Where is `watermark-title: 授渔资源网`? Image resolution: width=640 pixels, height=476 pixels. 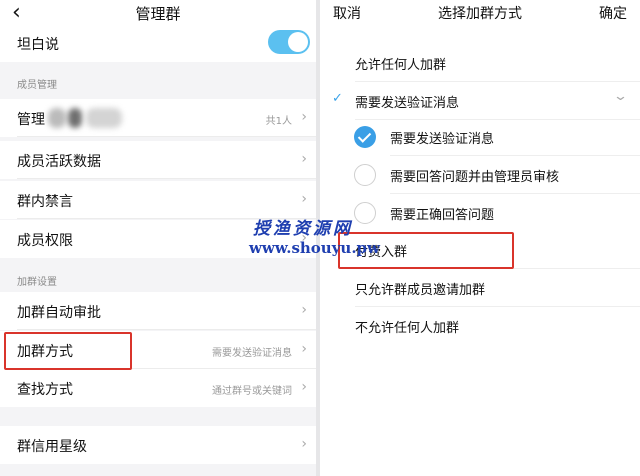 watermark-title: 授渔资源网 is located at coordinates (303, 229).